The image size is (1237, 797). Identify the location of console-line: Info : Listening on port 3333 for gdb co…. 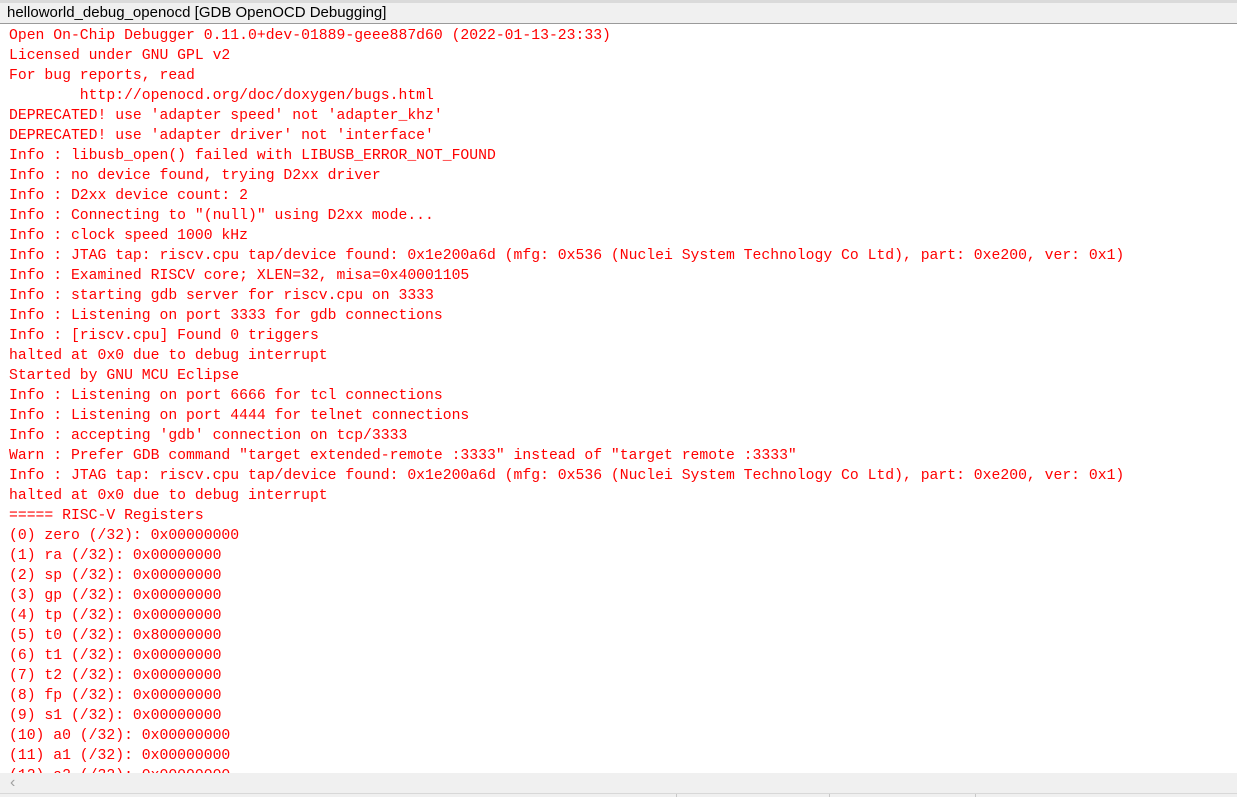
(226, 316).